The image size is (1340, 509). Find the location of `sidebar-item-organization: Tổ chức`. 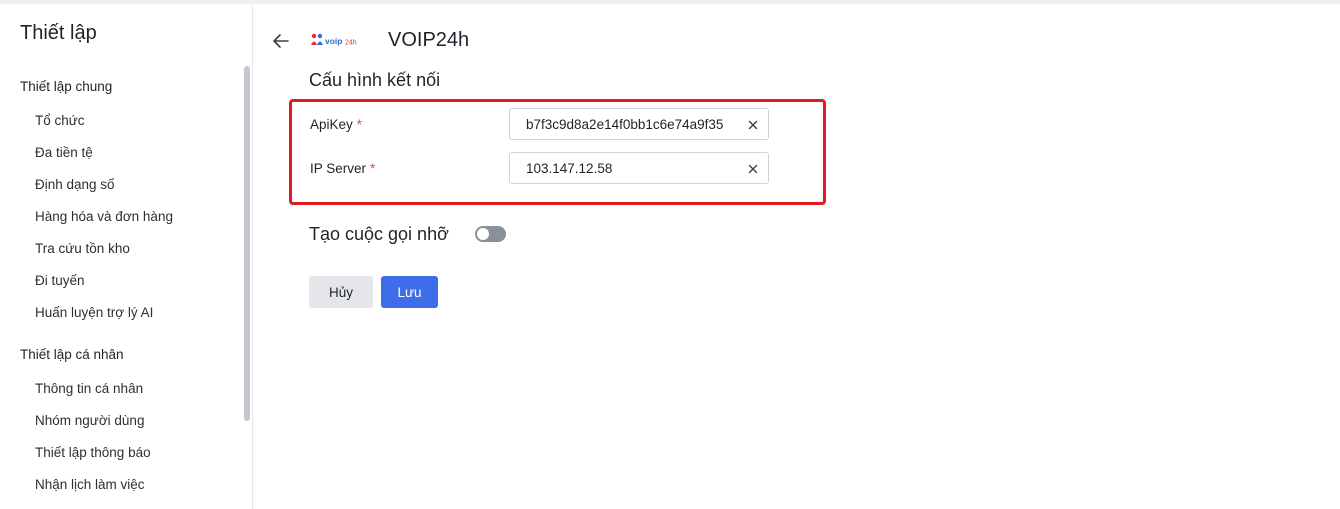

sidebar-item-organization: Tổ chức is located at coordinates (60, 120).